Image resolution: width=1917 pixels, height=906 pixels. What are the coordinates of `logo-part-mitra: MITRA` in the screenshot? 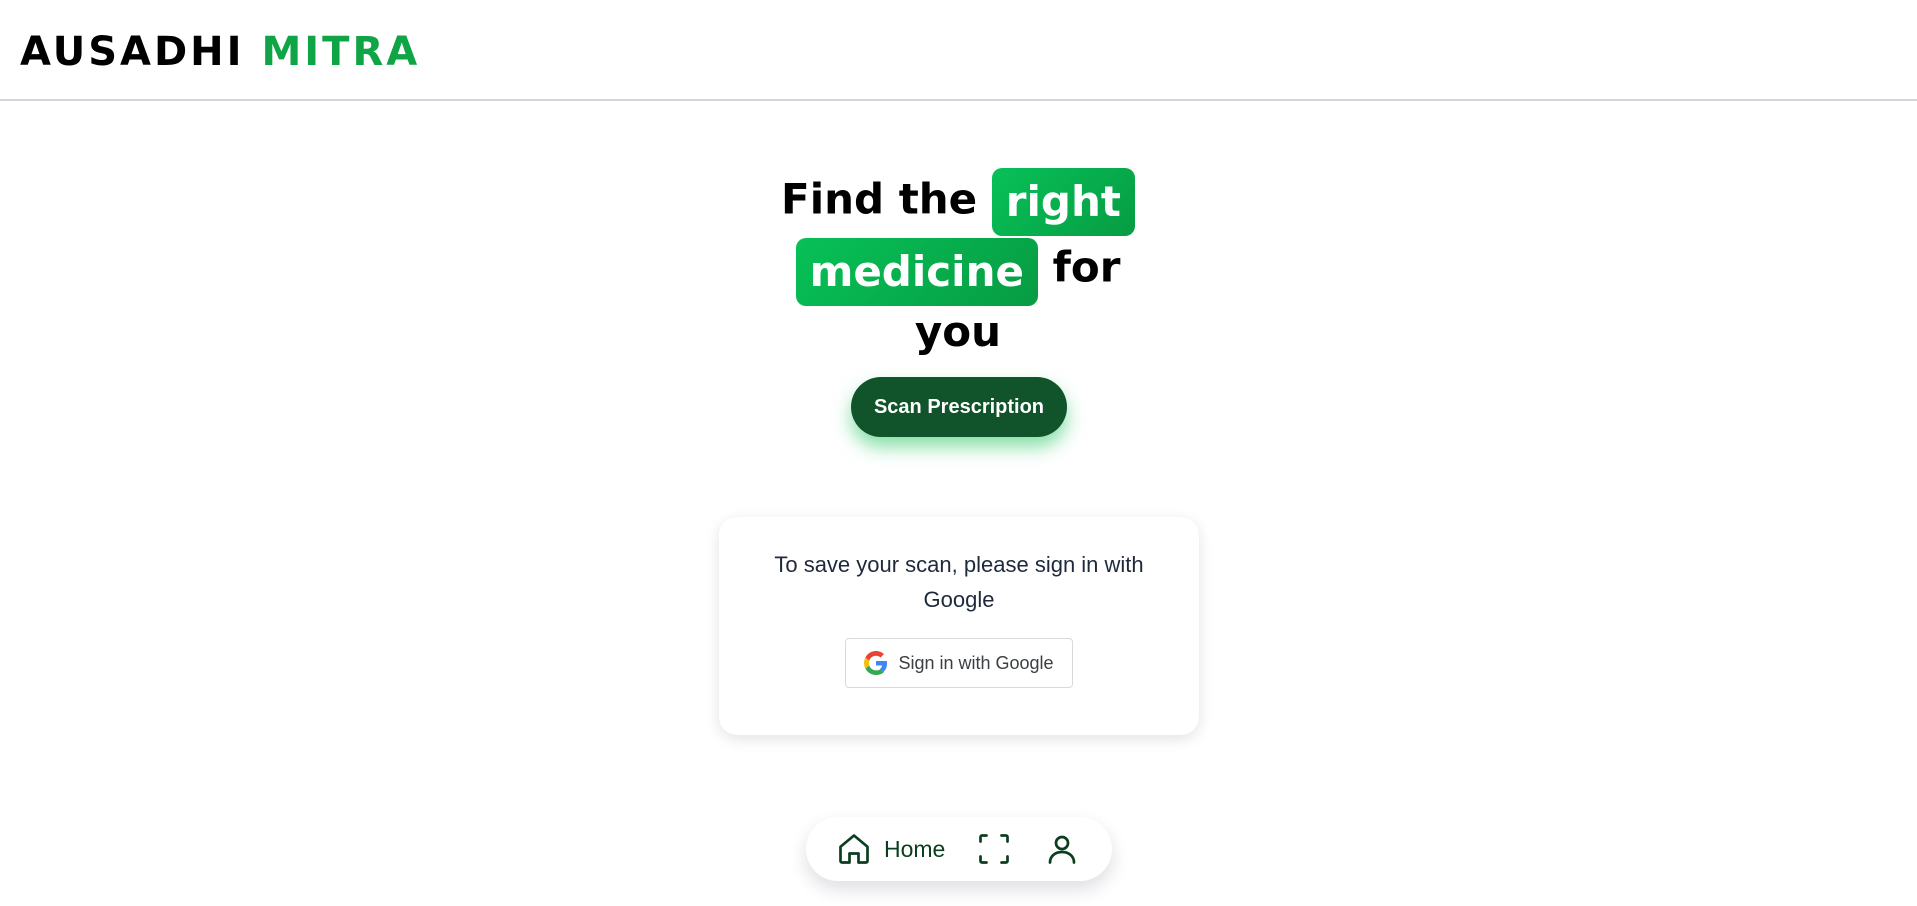 It's located at (341, 52).